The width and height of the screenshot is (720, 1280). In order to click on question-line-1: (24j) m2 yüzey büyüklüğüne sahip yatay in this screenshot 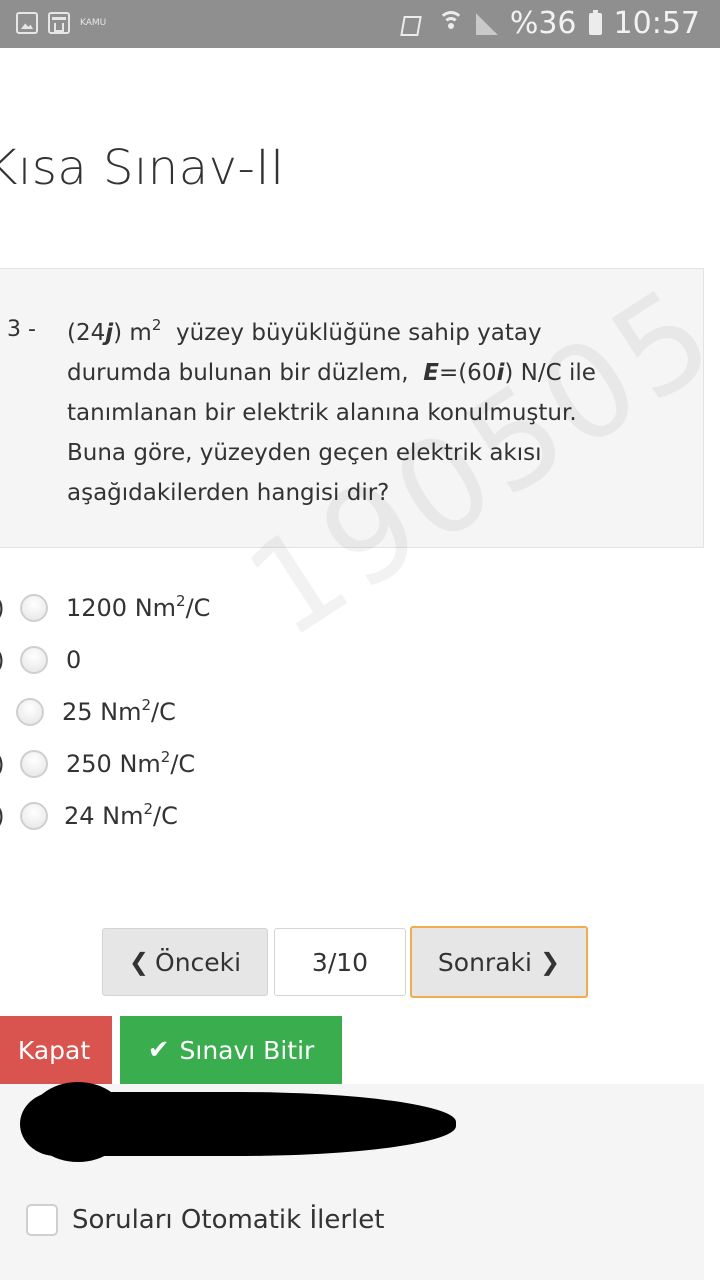, I will do `click(304, 331)`.